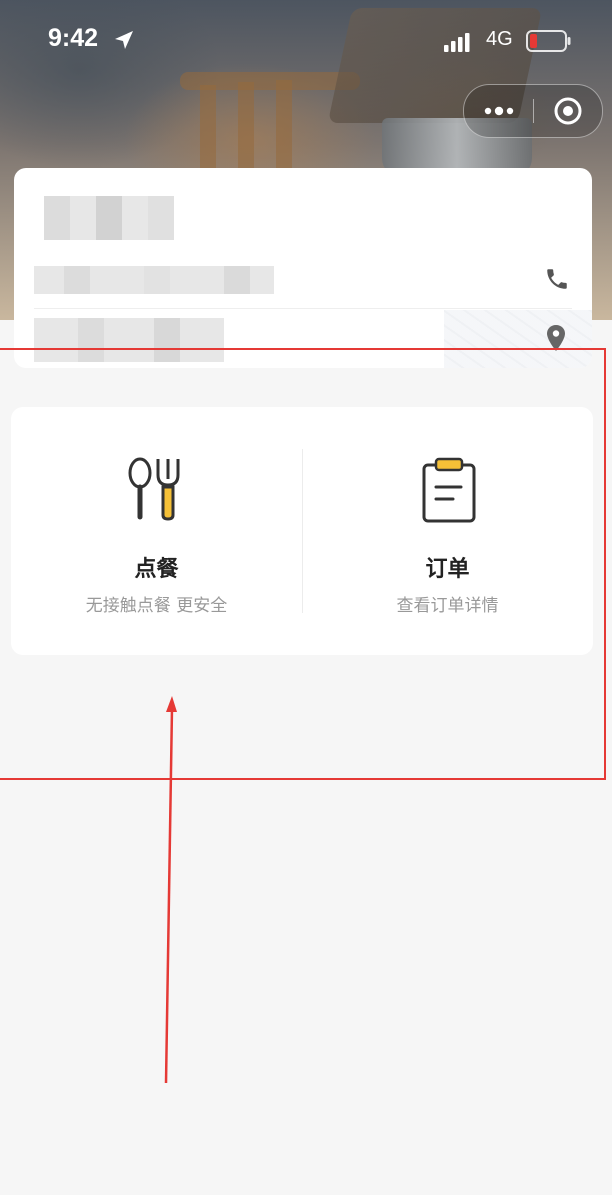 This screenshot has width=612, height=1195. What do you see at coordinates (457, 42) in the screenshot?
I see `signal-icon` at bounding box center [457, 42].